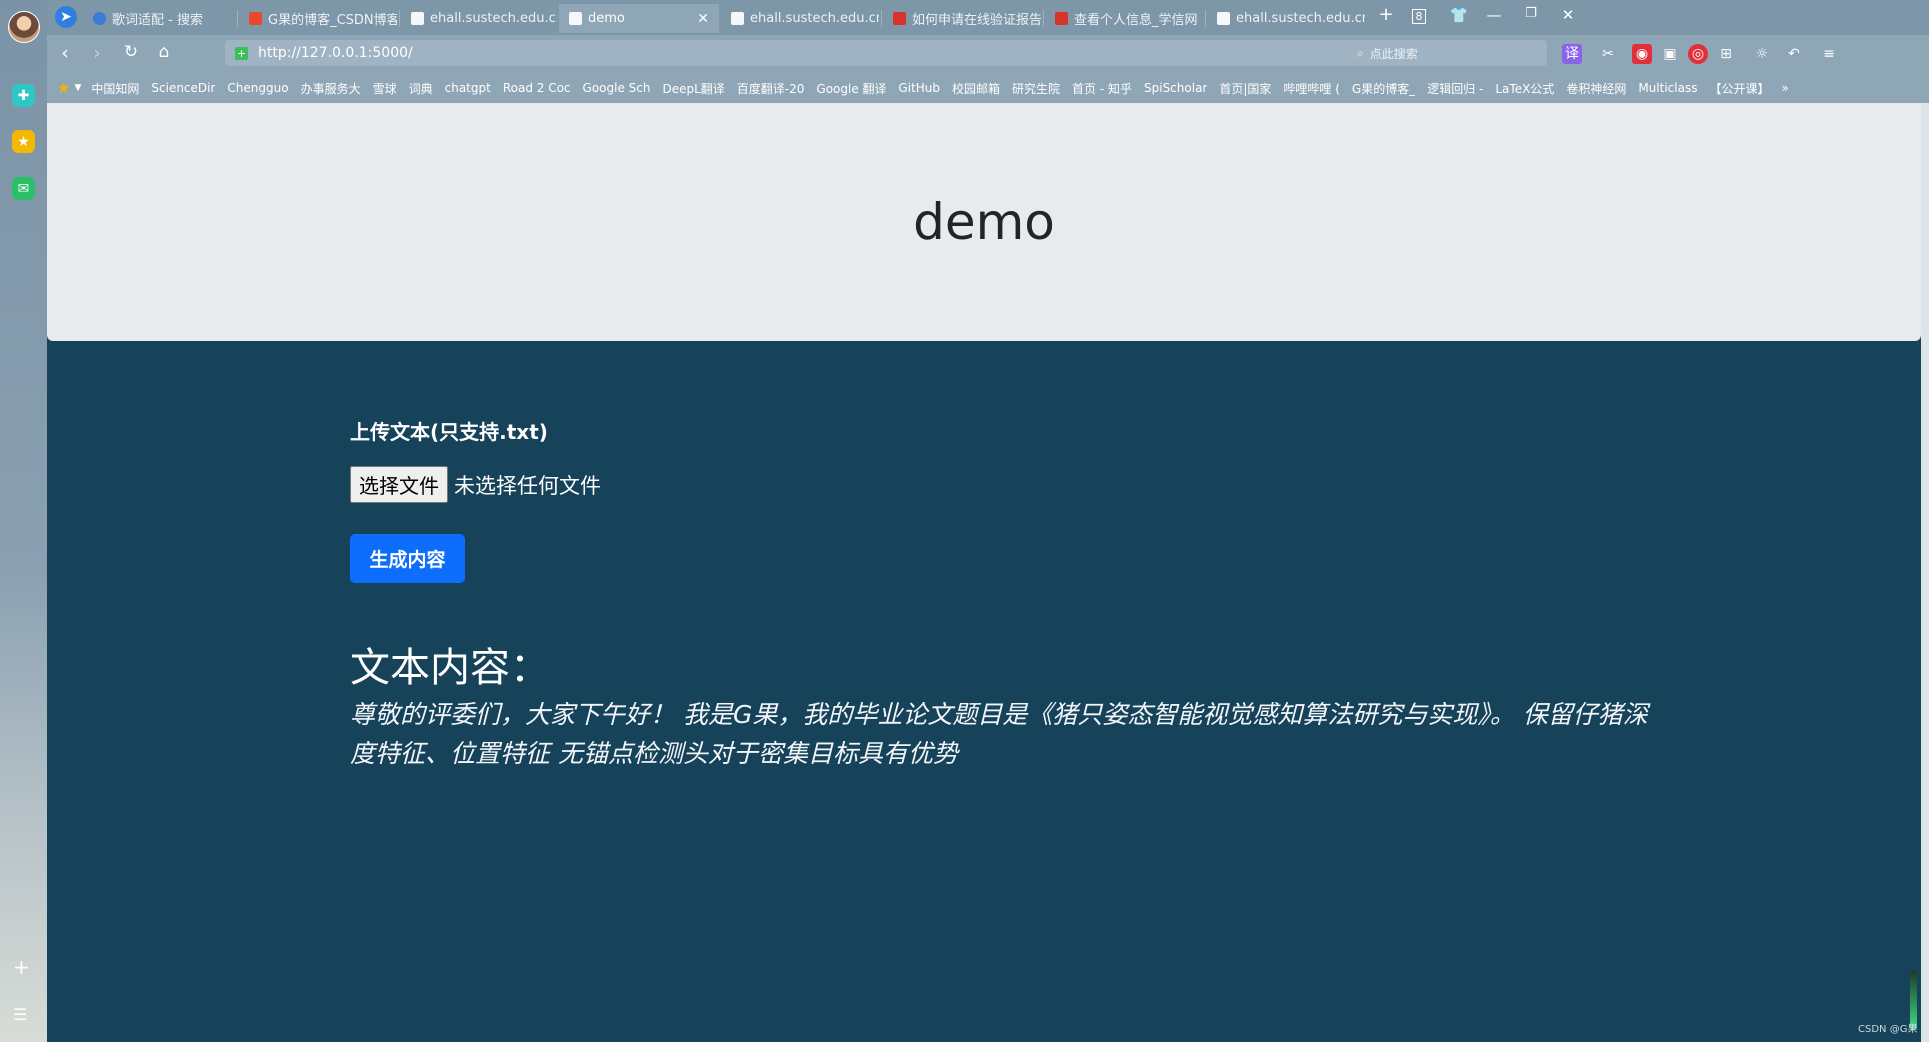 The image size is (1929, 1042). Describe the element at coordinates (66, 17) in the screenshot. I see `browser-logo-icon: ➤` at that location.